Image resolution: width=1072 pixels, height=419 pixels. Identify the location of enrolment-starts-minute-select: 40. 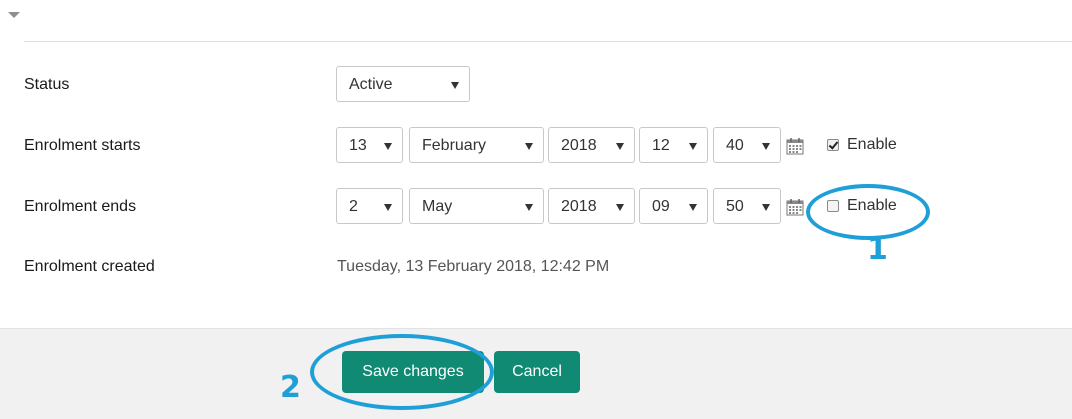
(747, 145).